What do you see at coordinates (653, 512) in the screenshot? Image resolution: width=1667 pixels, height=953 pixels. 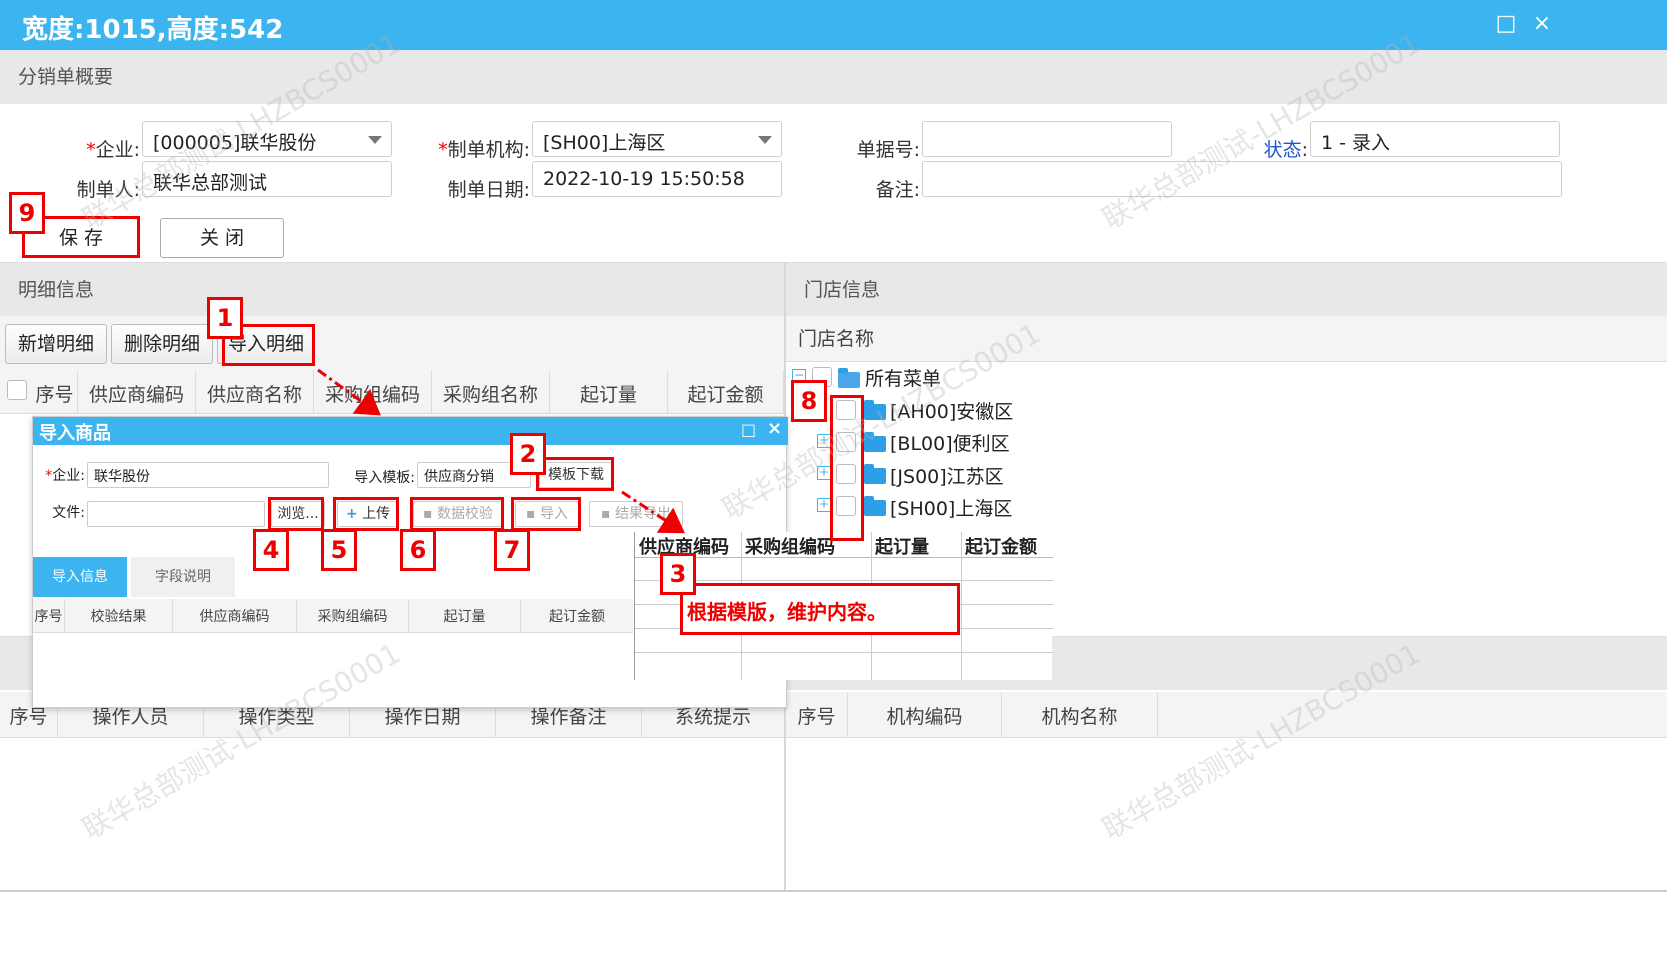 I see `arrow-2-to-sheet` at bounding box center [653, 512].